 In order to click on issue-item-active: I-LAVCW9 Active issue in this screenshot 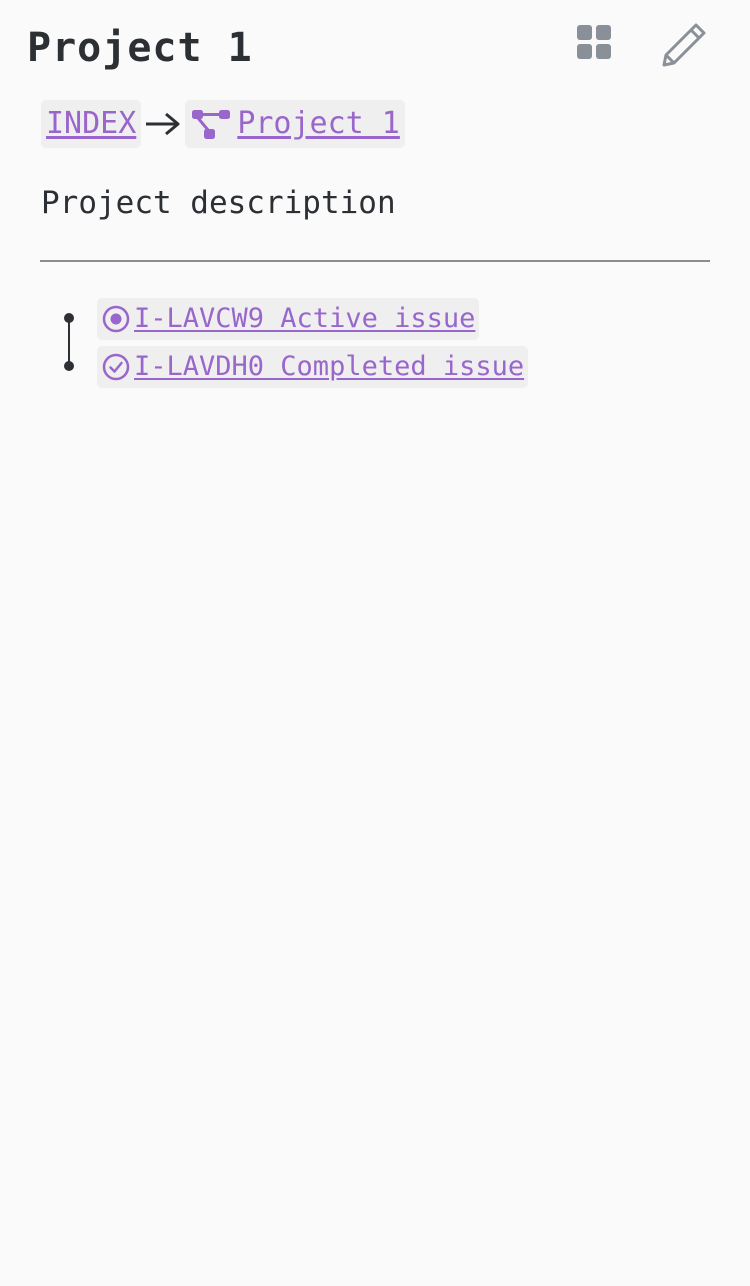, I will do `click(288, 319)`.